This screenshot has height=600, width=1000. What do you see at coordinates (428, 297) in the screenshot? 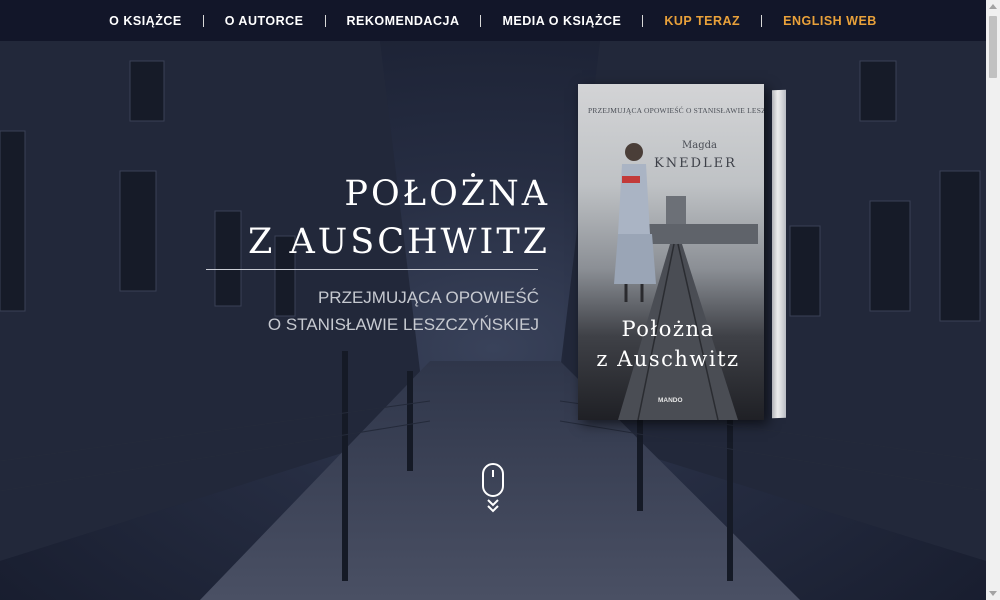
I see `subtitle-line-1: PRZEJMUJĄCA OPOWIEŚĆ` at bounding box center [428, 297].